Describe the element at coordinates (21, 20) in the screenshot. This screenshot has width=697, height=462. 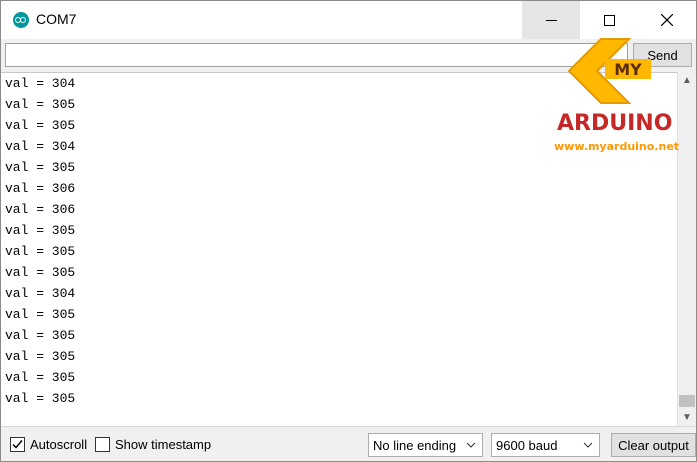
I see `arduino-icon` at that location.